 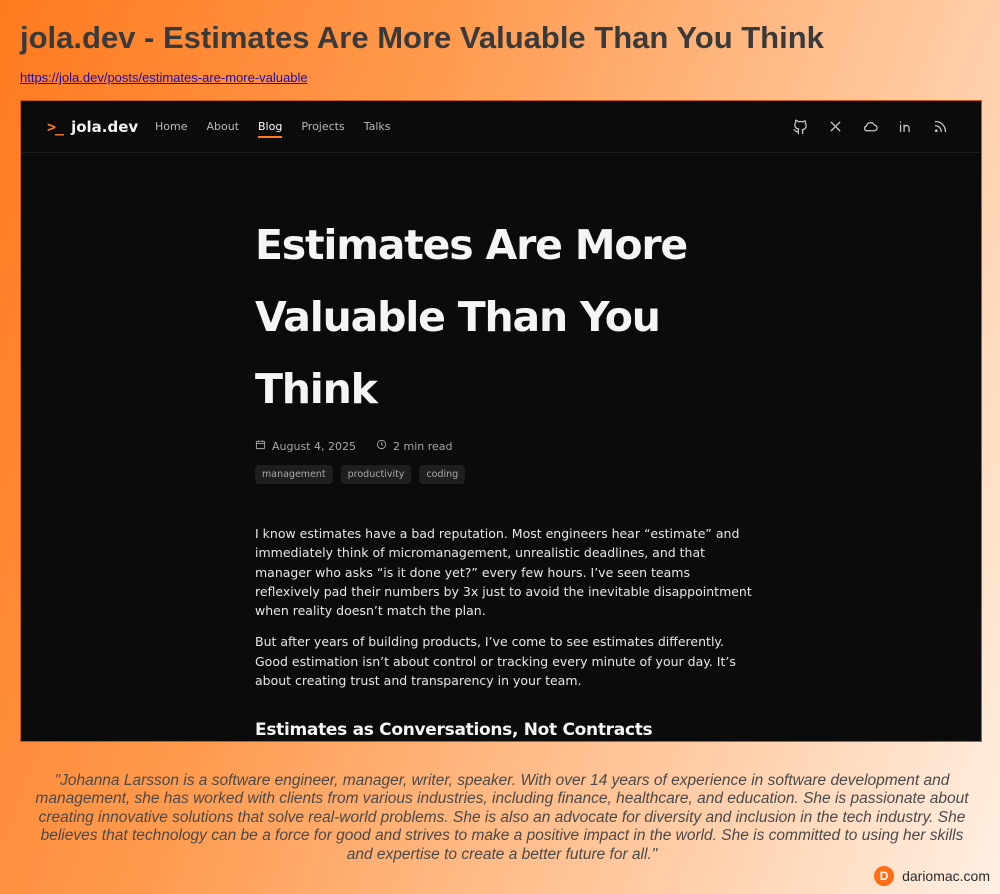 What do you see at coordinates (377, 128) in the screenshot?
I see `nav-link-talks: Talks` at bounding box center [377, 128].